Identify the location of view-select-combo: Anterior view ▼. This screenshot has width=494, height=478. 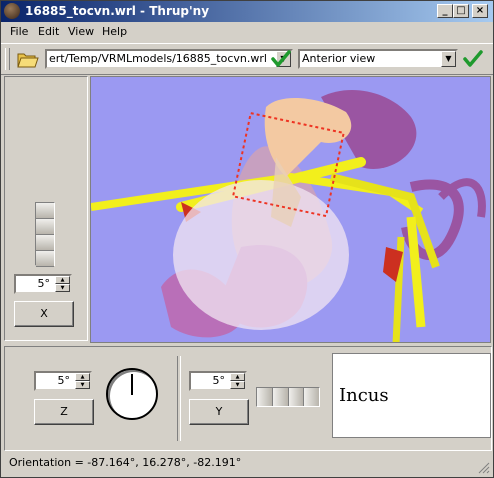
(378, 59).